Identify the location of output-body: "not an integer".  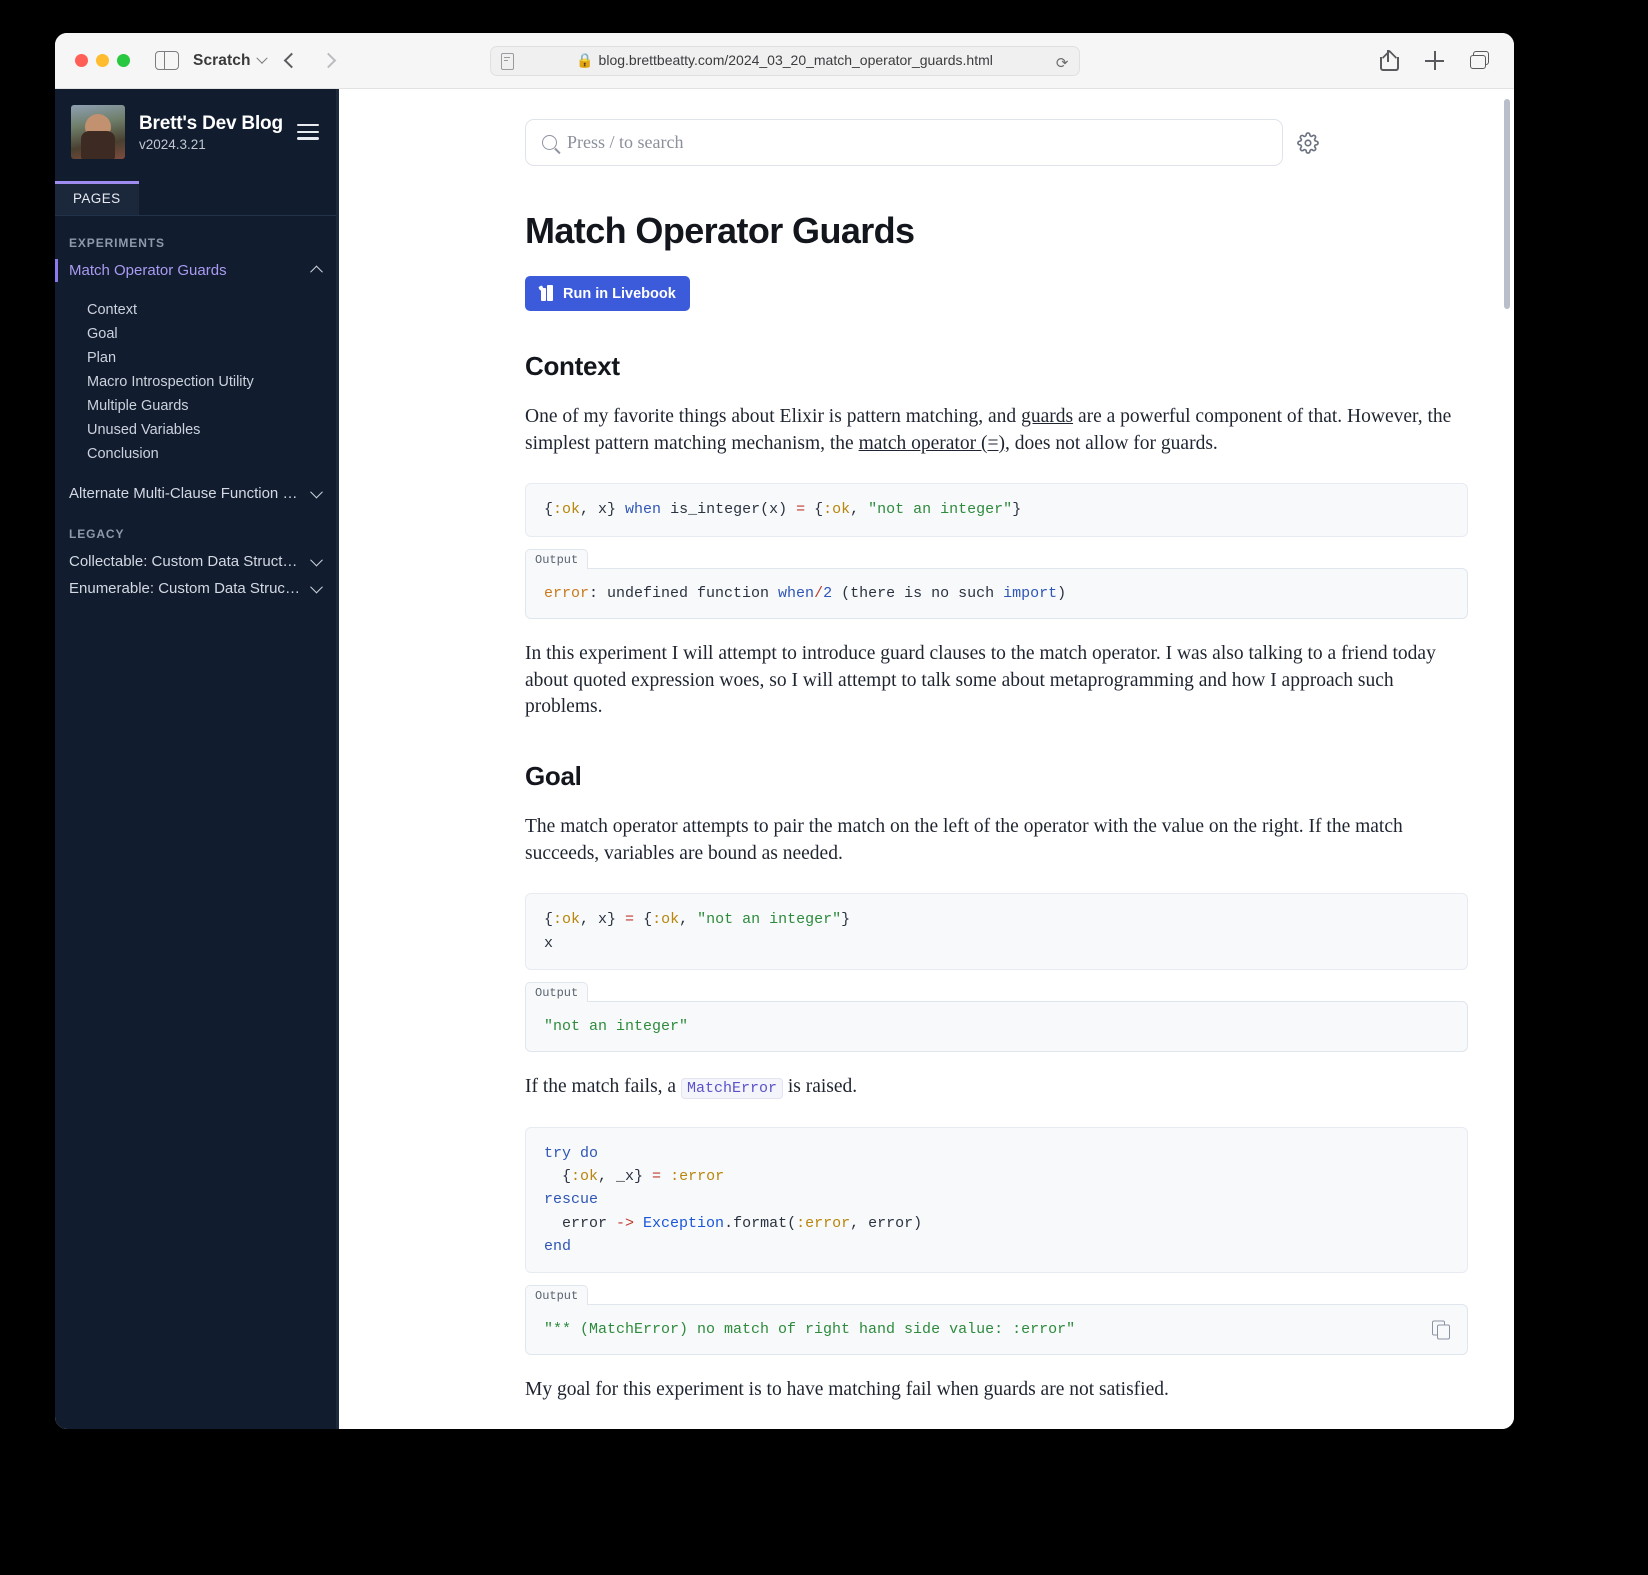
(996, 1026).